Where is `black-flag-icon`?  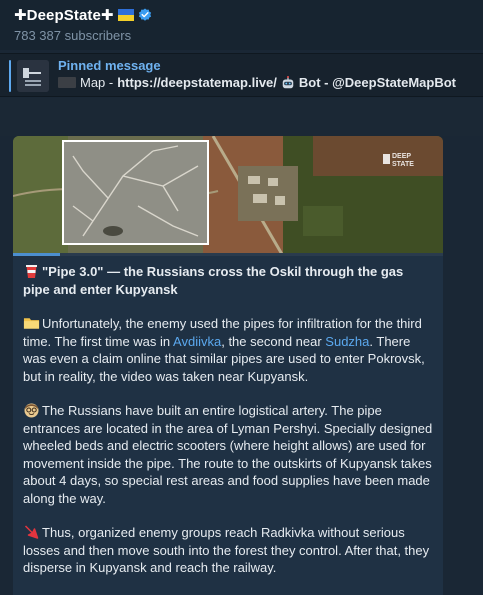
black-flag-icon is located at coordinates (67, 82).